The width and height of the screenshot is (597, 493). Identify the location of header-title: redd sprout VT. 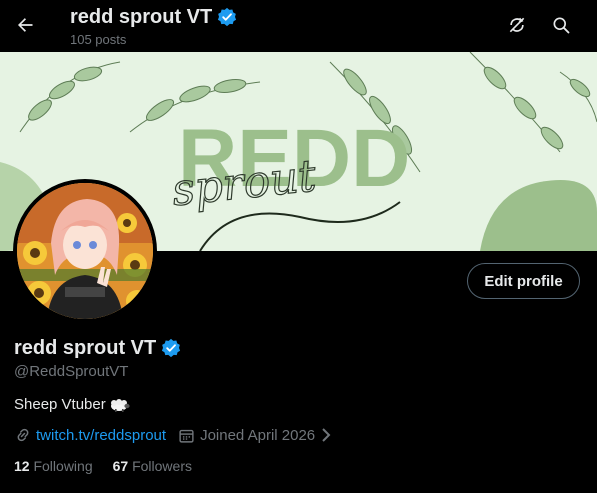
(141, 17).